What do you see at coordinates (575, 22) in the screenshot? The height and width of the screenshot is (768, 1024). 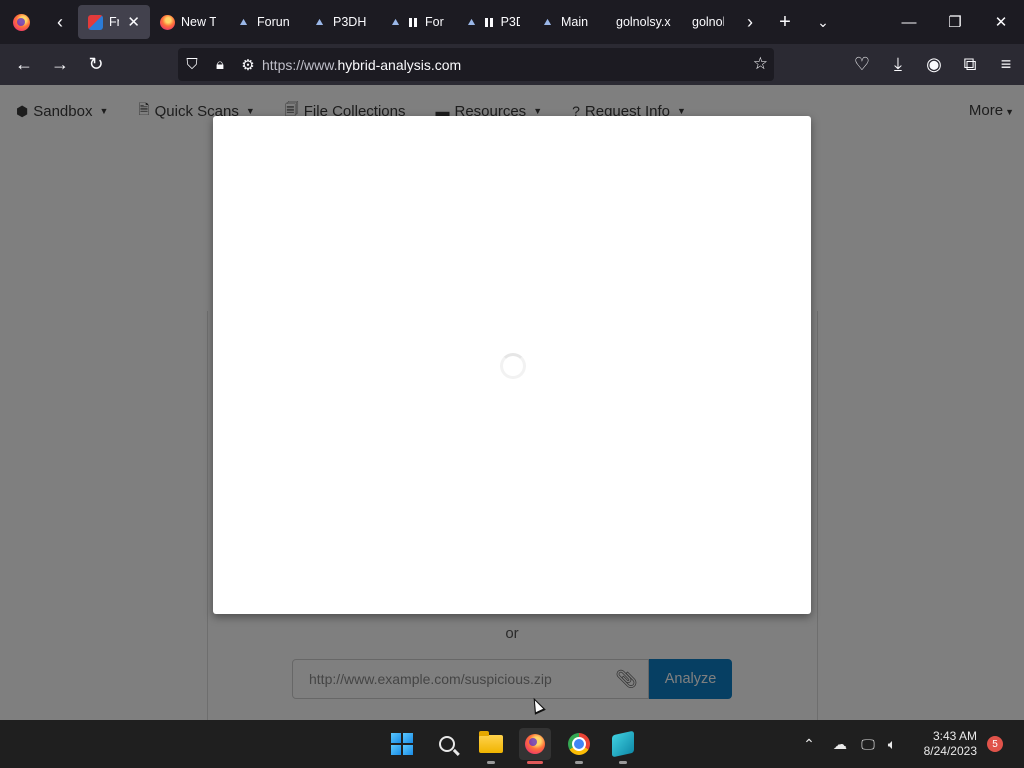 I see `tab-title: Main` at bounding box center [575, 22].